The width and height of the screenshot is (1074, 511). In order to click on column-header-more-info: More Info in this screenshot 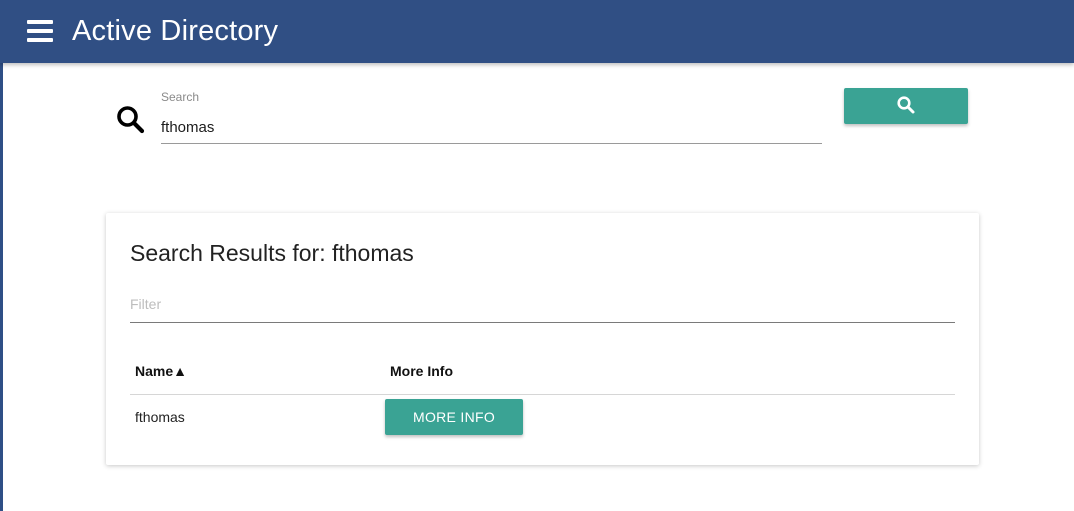, I will do `click(670, 371)`.